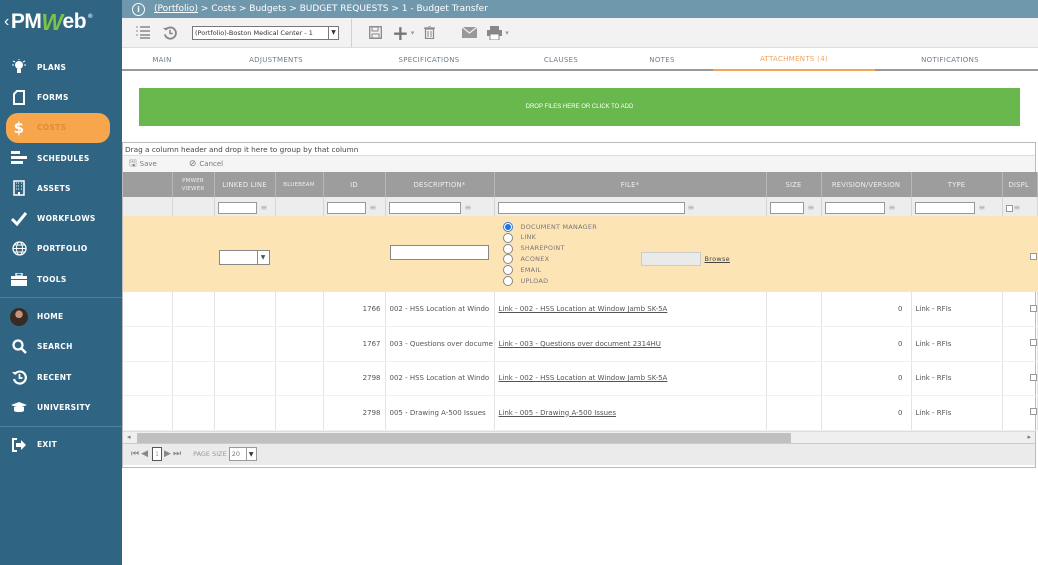  I want to click on file-drop-zone: DROP FILES HERE OR CLICK TO ADD, so click(579, 107).